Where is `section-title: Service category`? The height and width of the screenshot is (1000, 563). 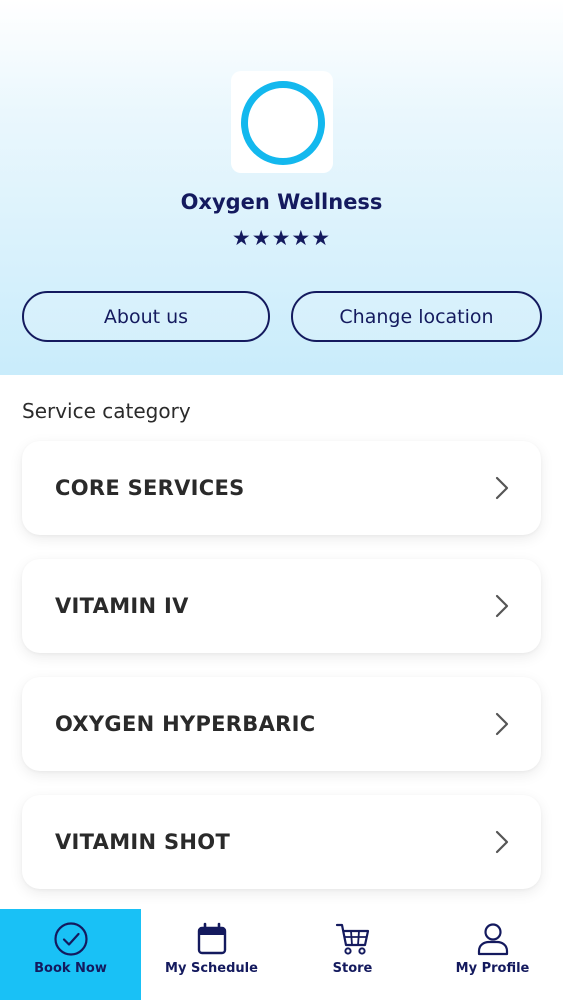
section-title: Service category is located at coordinates (106, 411).